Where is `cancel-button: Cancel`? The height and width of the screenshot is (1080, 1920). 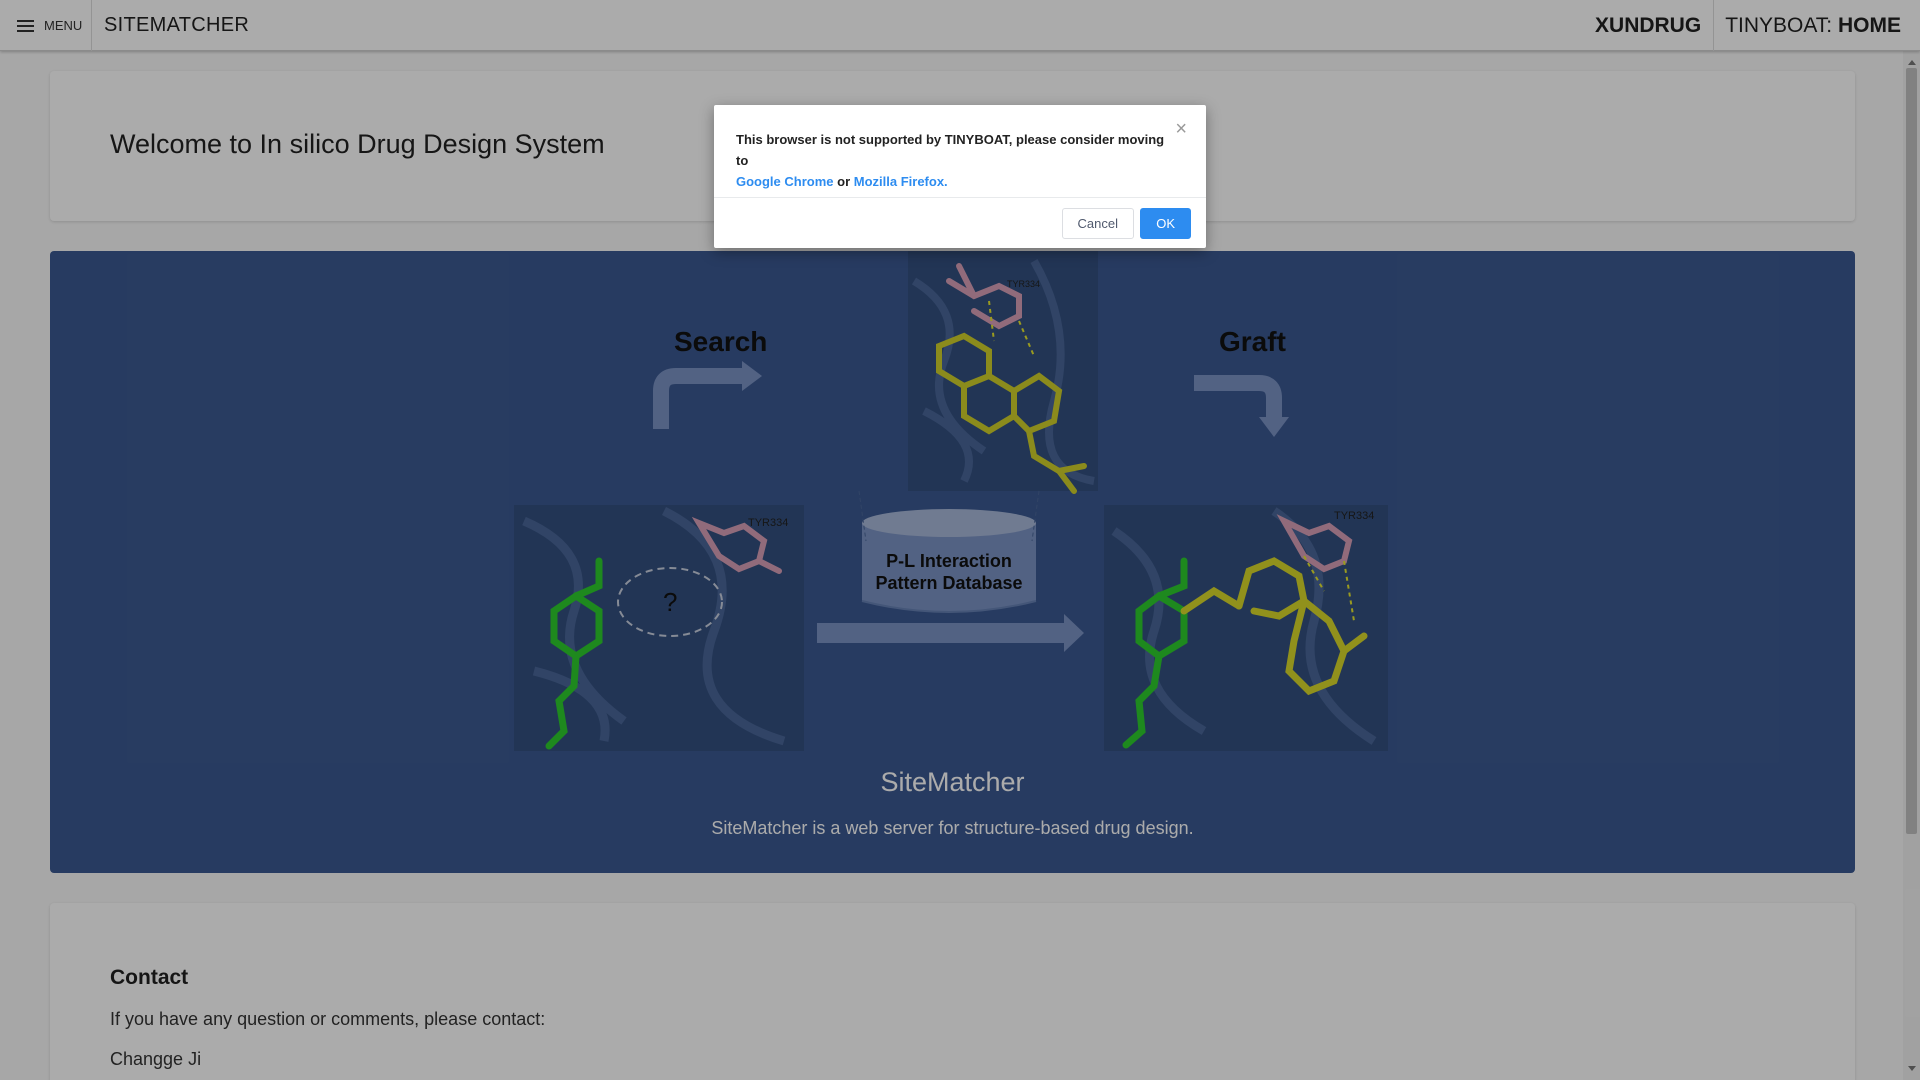
cancel-button: Cancel is located at coordinates (1097, 223).